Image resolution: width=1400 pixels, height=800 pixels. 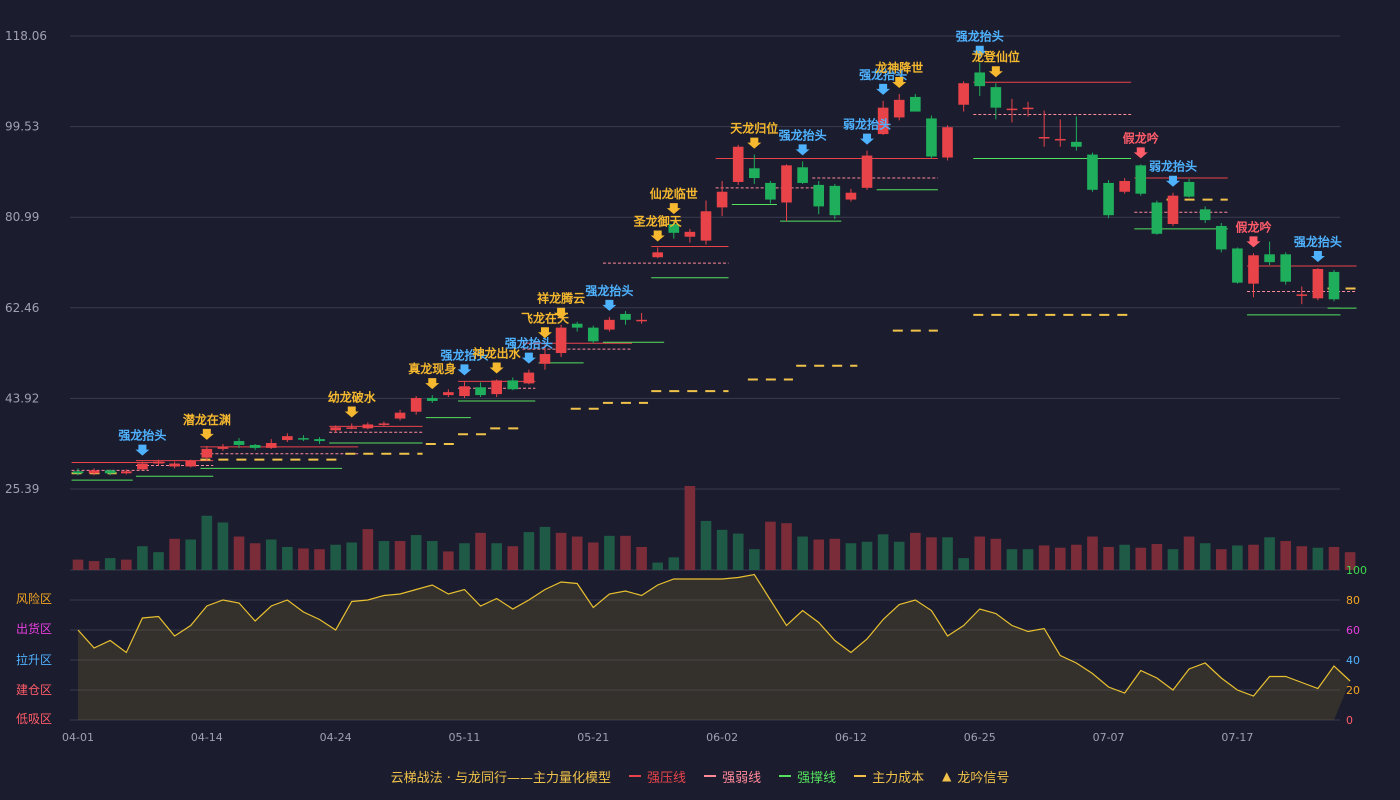 I want to click on oscillator-tick-label: 80, so click(x=1353, y=600).